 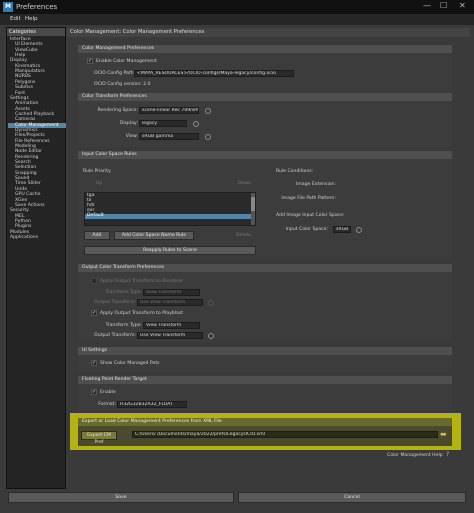 I want to click on rule-list: tga tx hdr exr Default, so click(x=170, y=209).